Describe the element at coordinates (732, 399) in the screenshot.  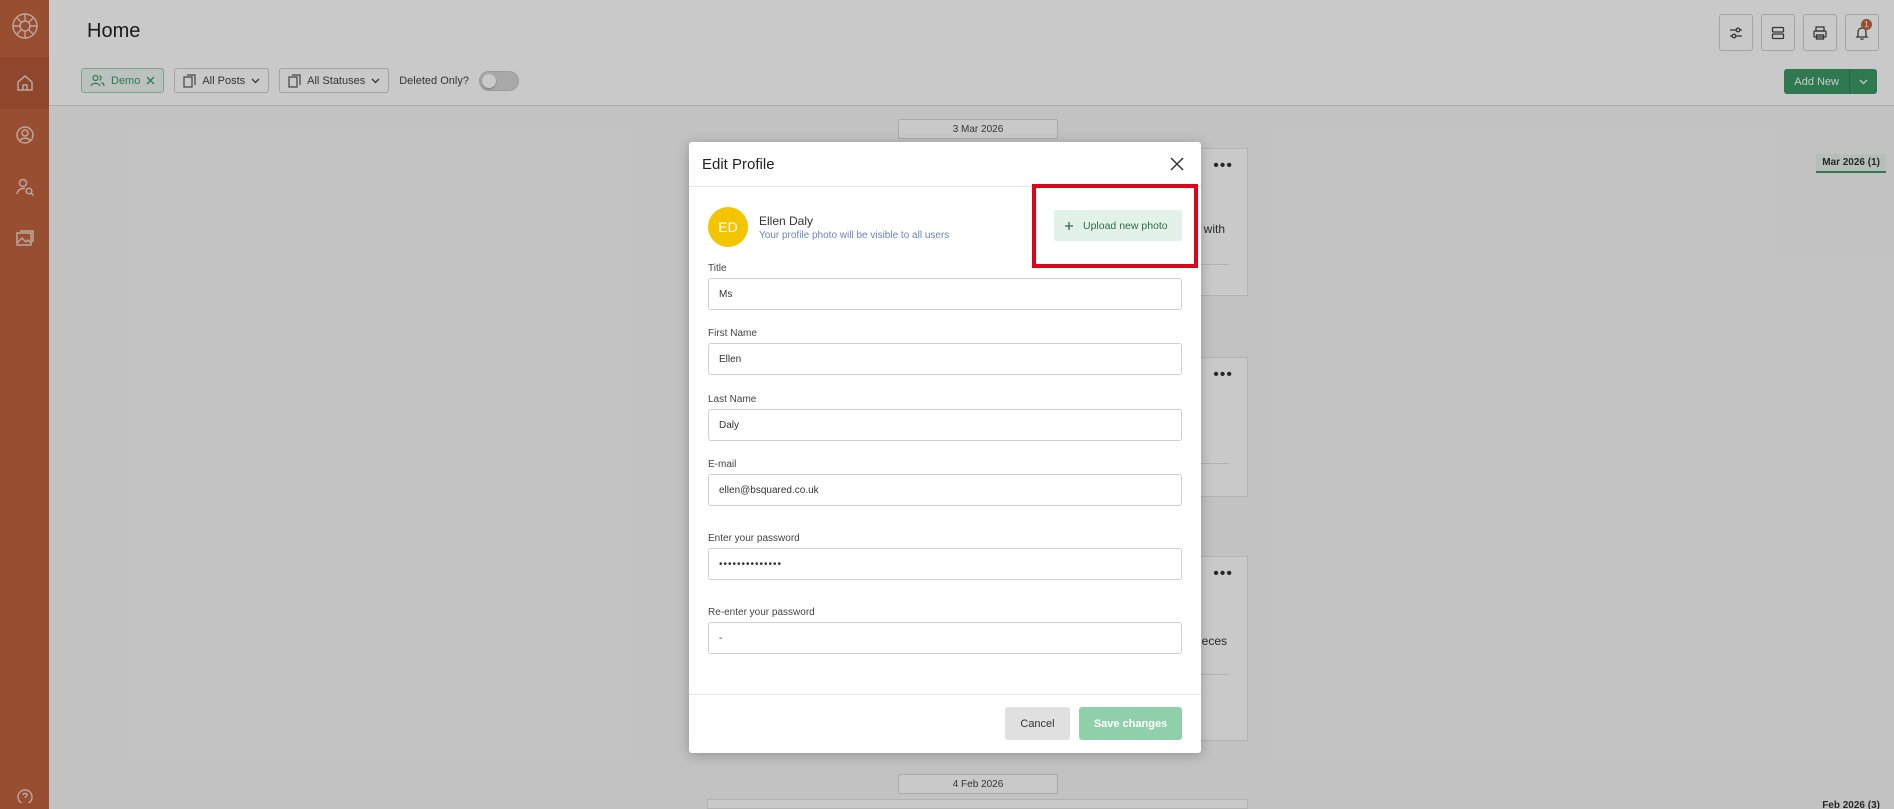
I see `last-name-label: Last Name` at that location.